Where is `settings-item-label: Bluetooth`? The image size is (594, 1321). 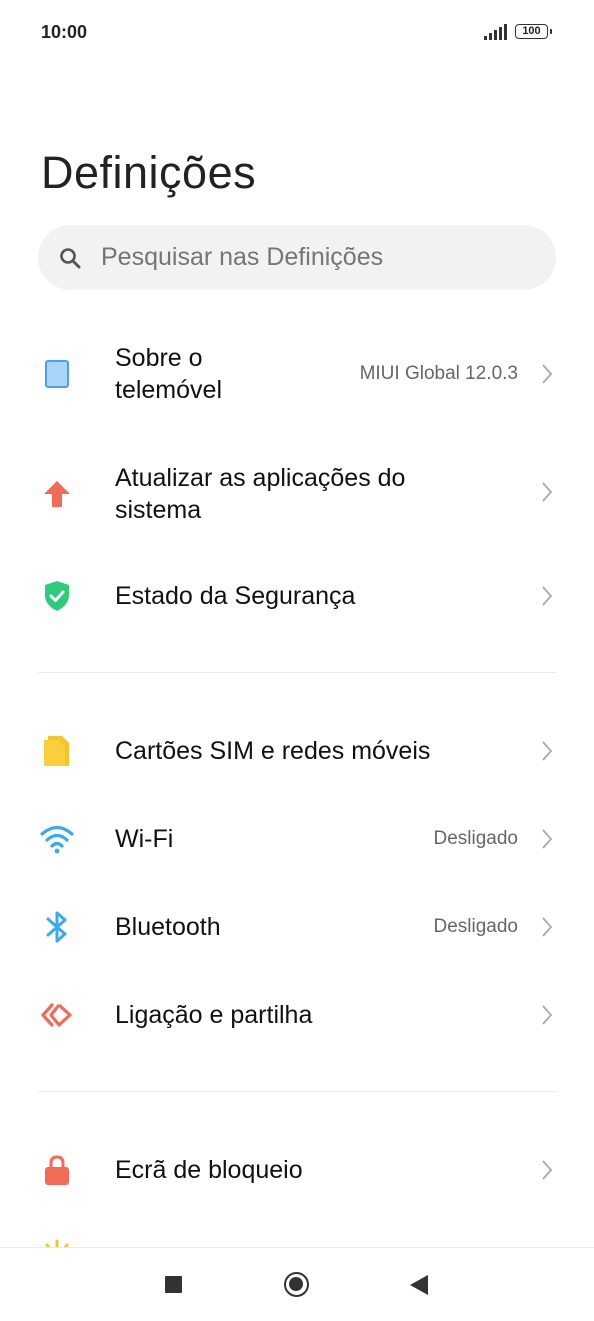 settings-item-label: Bluetooth is located at coordinates (168, 927).